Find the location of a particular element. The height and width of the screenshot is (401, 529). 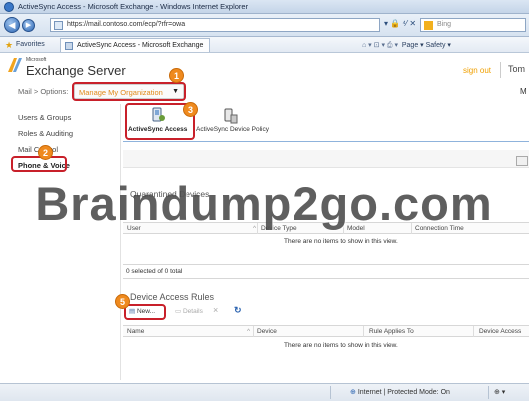

breadcrumb-mail: Mail is located at coordinates (25, 91).